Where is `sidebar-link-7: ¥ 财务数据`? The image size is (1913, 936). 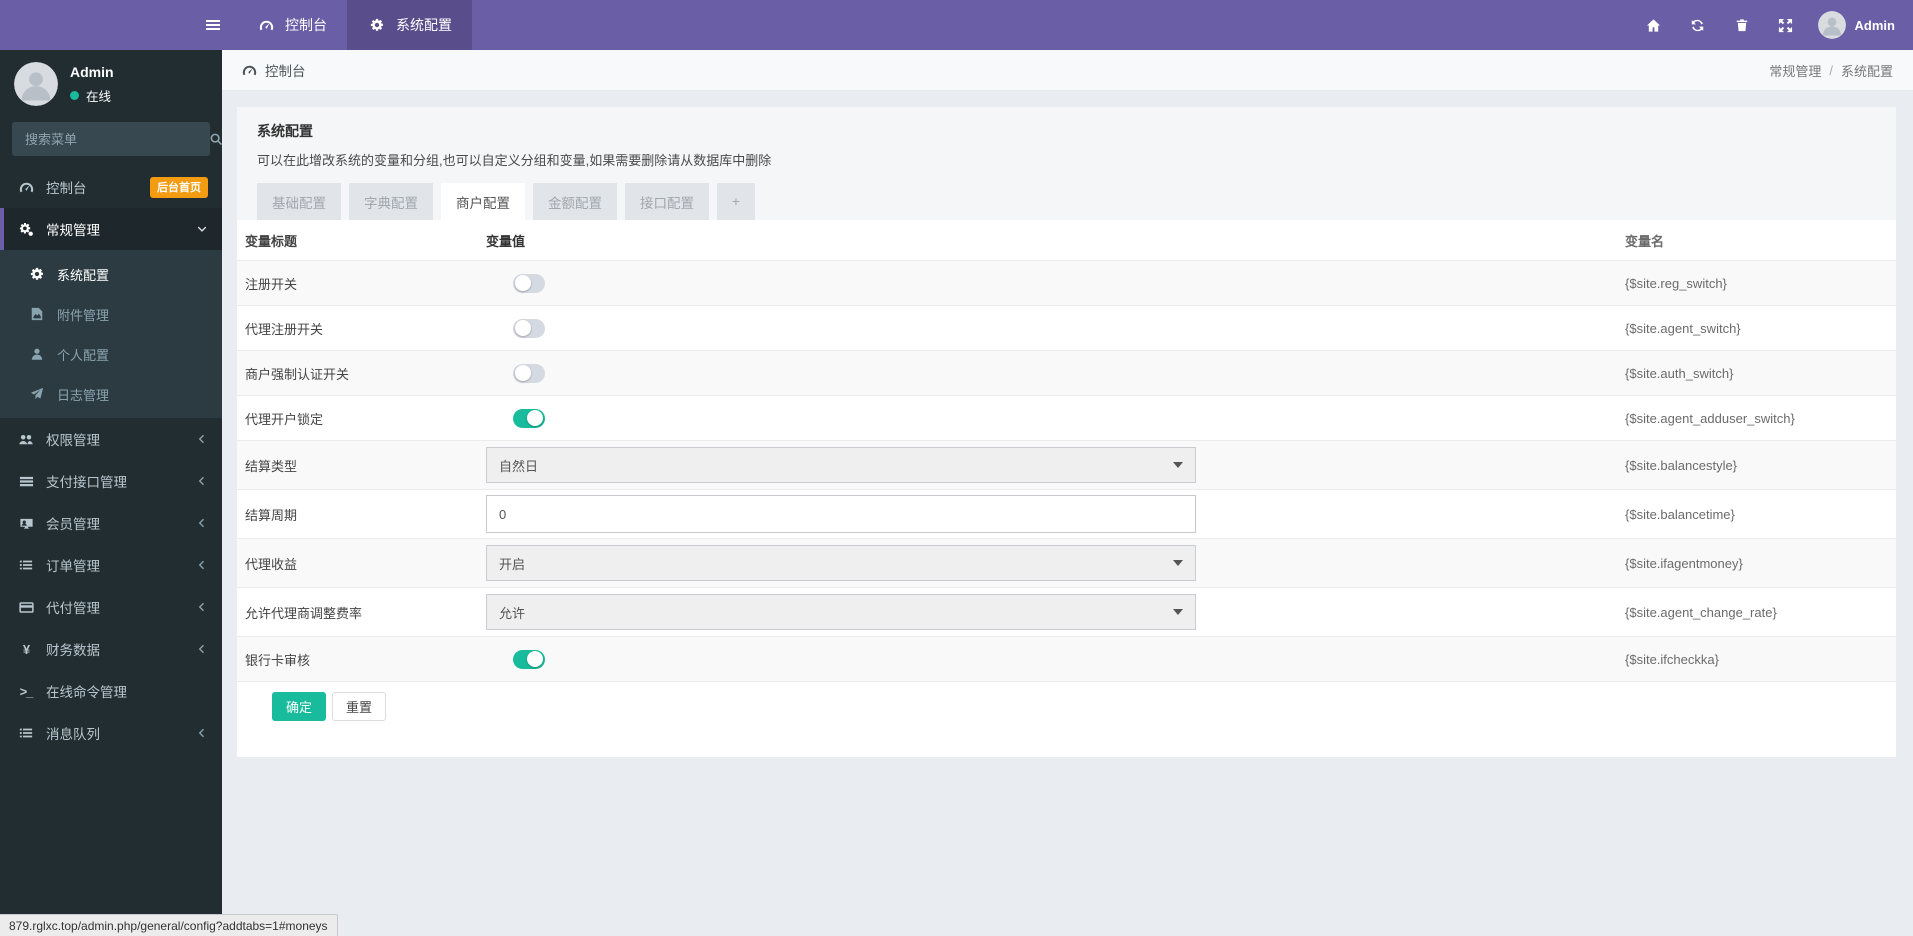 sidebar-link-7: ¥ 财务数据 is located at coordinates (111, 649).